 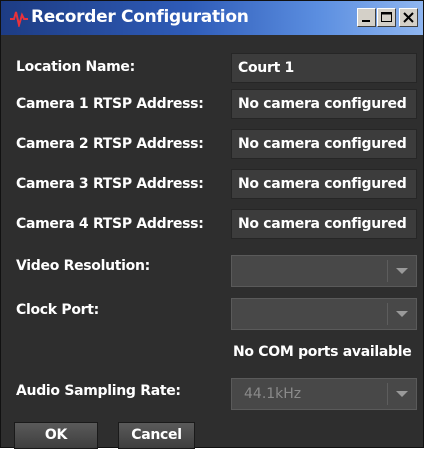 What do you see at coordinates (110, 144) in the screenshot?
I see `camera-2-label: Camera 2 RTSP Address:` at bounding box center [110, 144].